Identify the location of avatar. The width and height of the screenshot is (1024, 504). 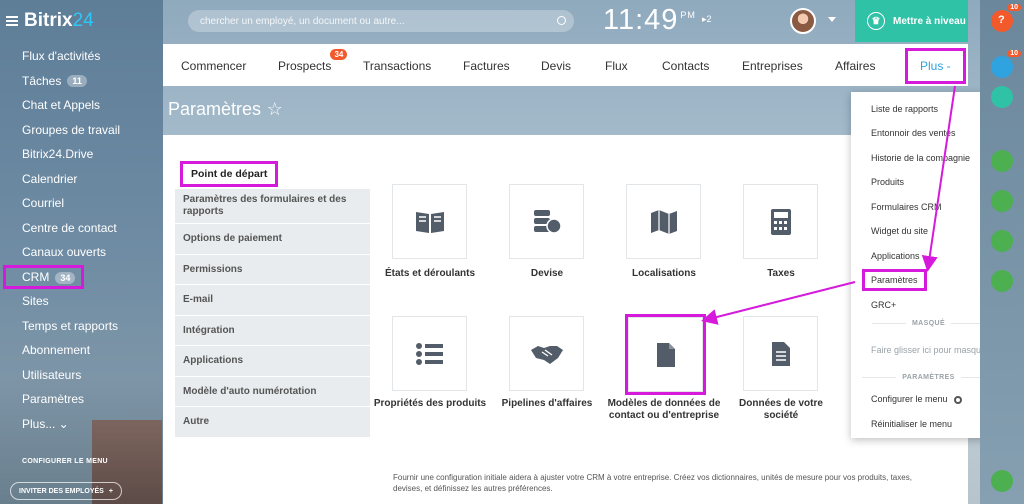
(803, 21).